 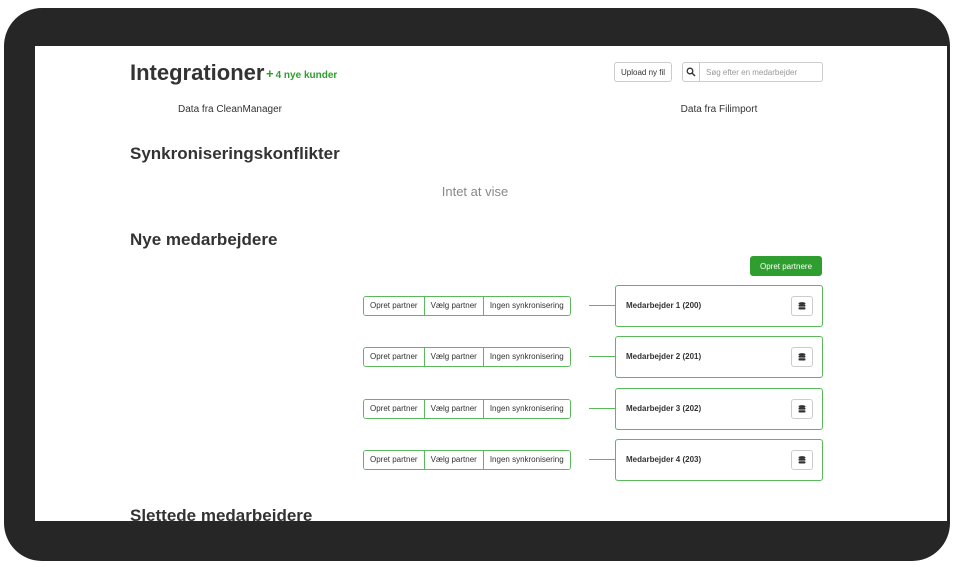 I want to click on employee-name: Medarbejder 4 (203), so click(x=664, y=459).